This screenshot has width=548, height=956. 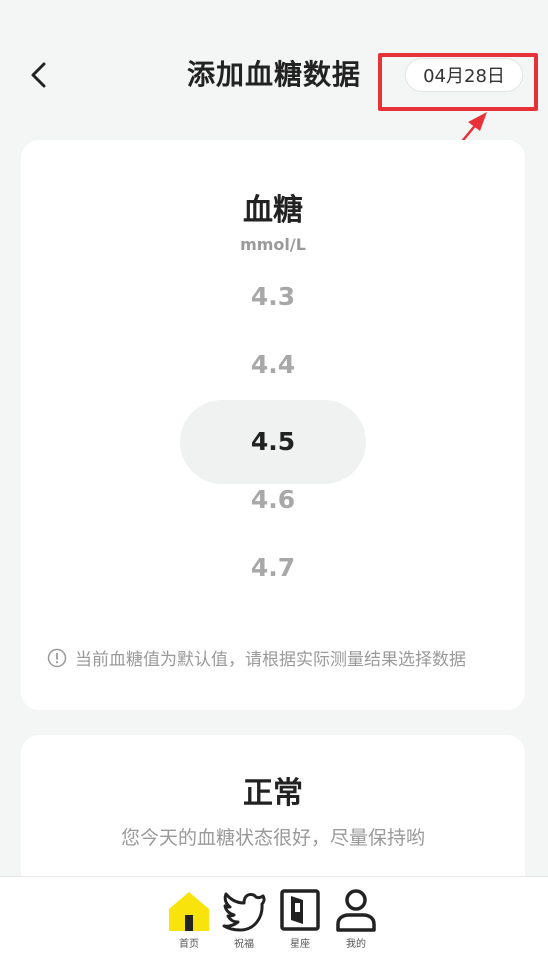 I want to click on picker-option-selected: 4.5, so click(x=273, y=441).